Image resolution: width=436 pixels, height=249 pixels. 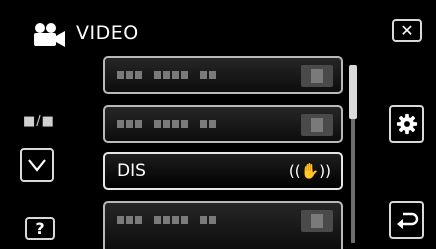 What do you see at coordinates (309, 171) in the screenshot?
I see `image-stabilizer-icon: ((✋))` at bounding box center [309, 171].